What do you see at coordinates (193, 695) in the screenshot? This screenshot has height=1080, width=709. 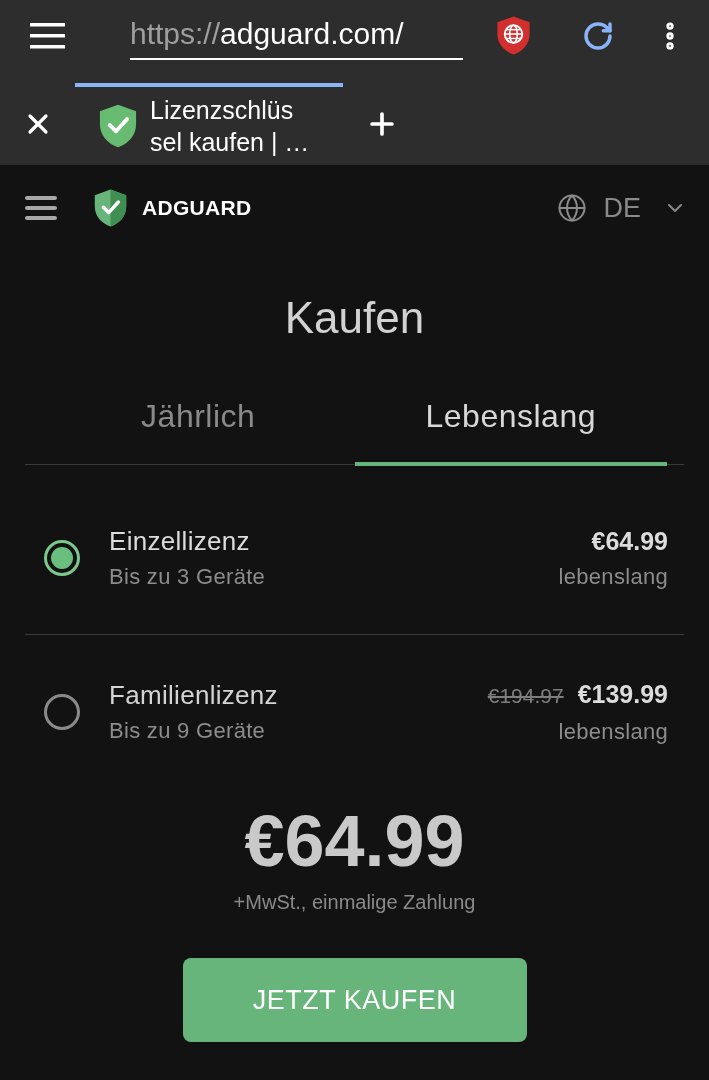 I see `license-name: Familienlizenz` at bounding box center [193, 695].